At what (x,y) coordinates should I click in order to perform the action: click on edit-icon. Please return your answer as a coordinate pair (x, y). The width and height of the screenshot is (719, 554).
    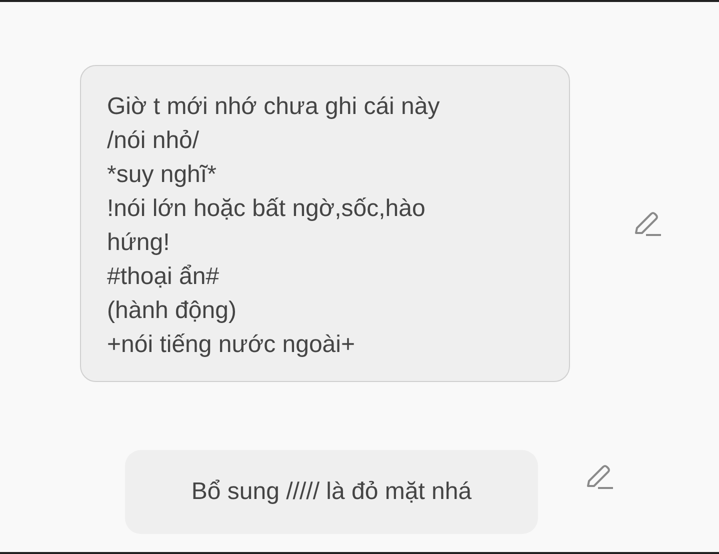
    Looking at the image, I should click on (599, 477).